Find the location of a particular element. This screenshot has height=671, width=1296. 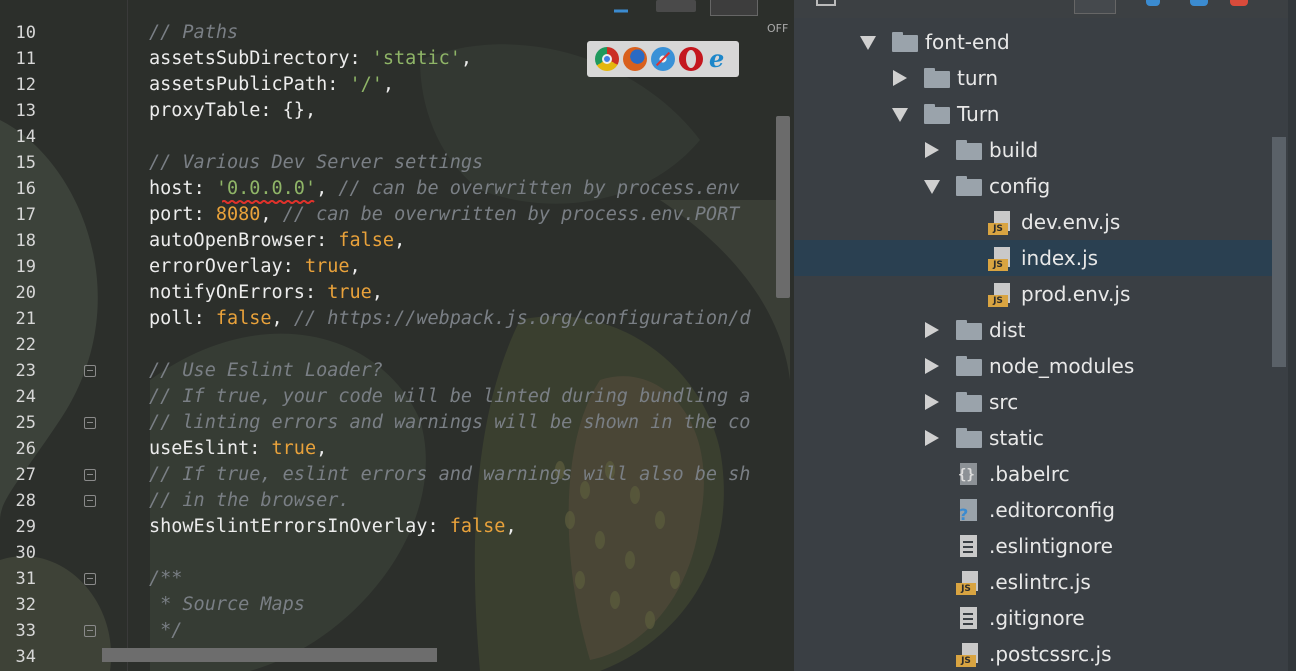

opera-icon is located at coordinates (691, 59).